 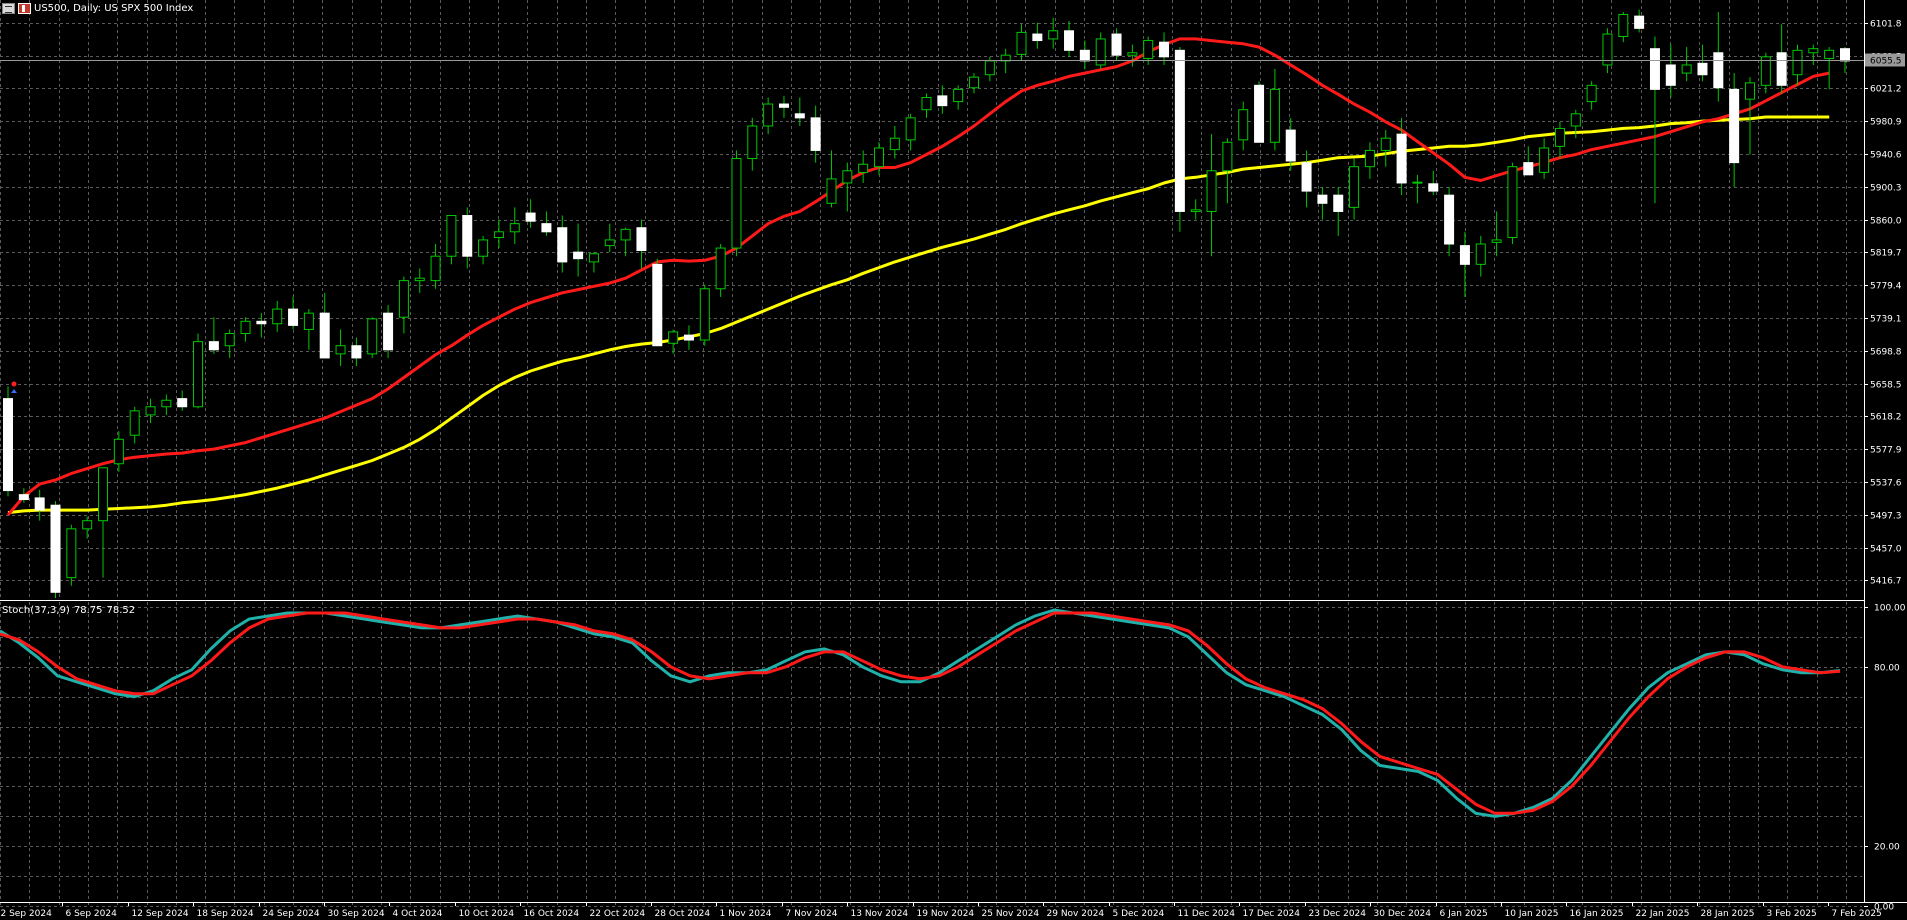 I want to click on stoch-tick-label: 100.00, so click(x=1890, y=609).